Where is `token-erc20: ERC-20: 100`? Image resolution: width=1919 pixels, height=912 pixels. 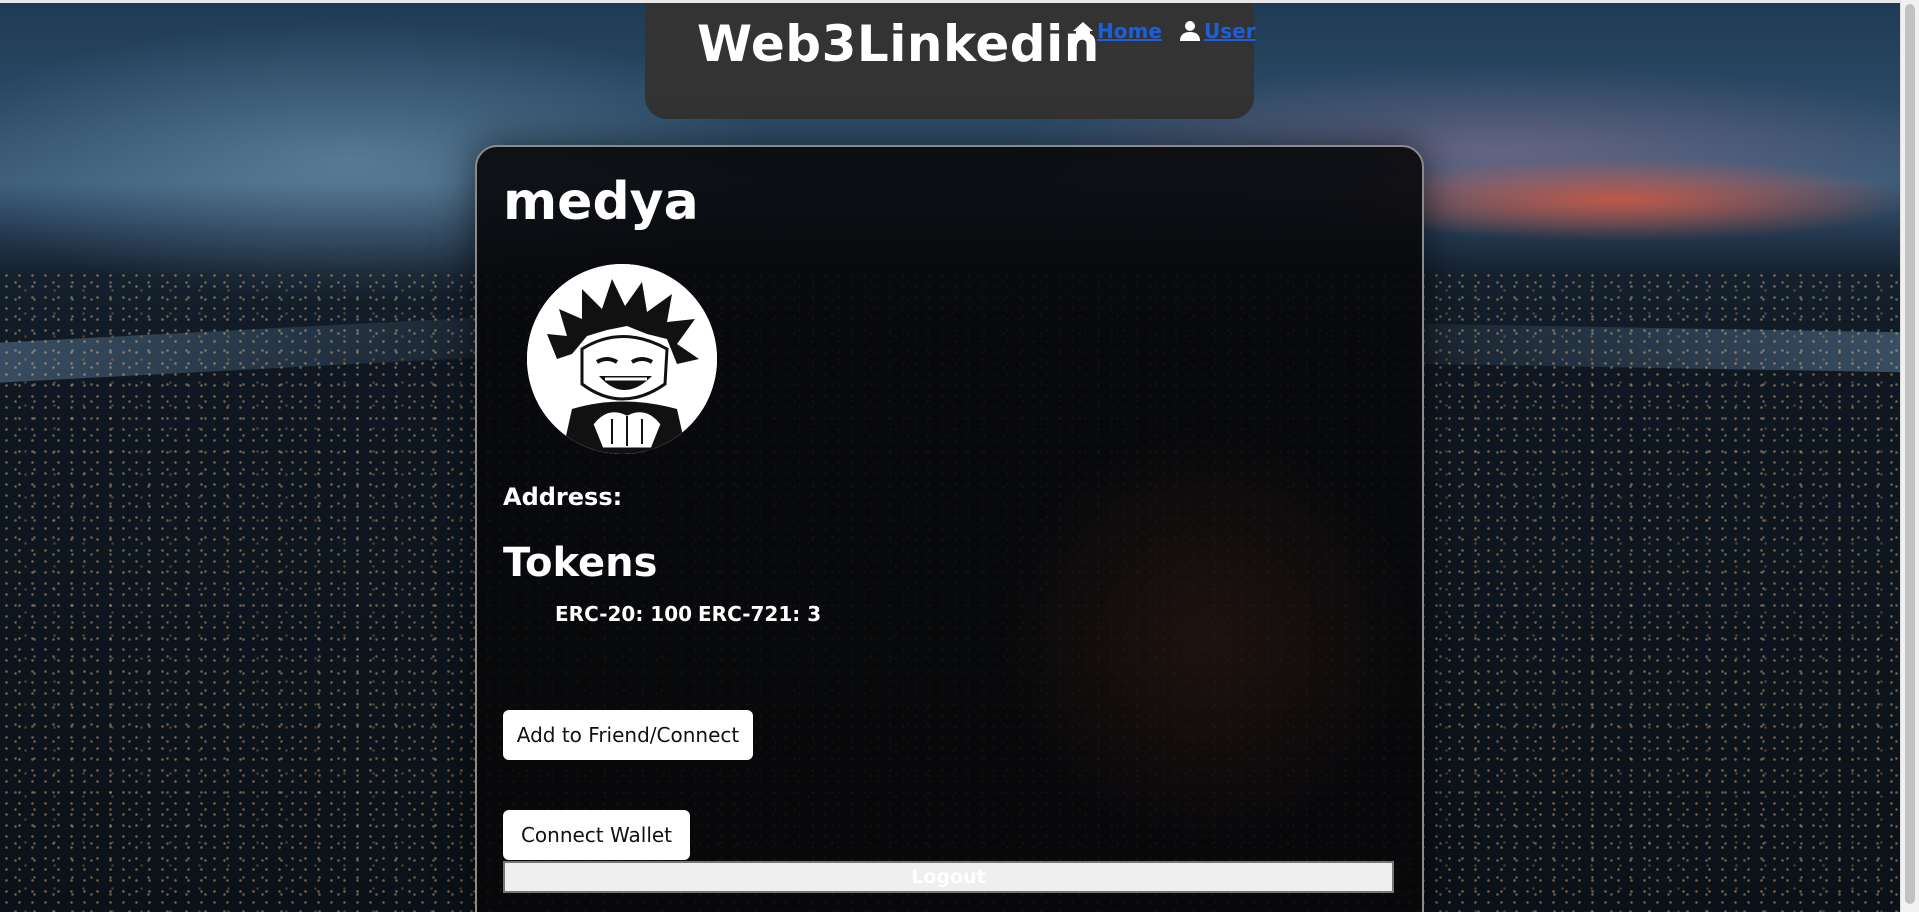 token-erc20: ERC-20: 100 is located at coordinates (624, 614).